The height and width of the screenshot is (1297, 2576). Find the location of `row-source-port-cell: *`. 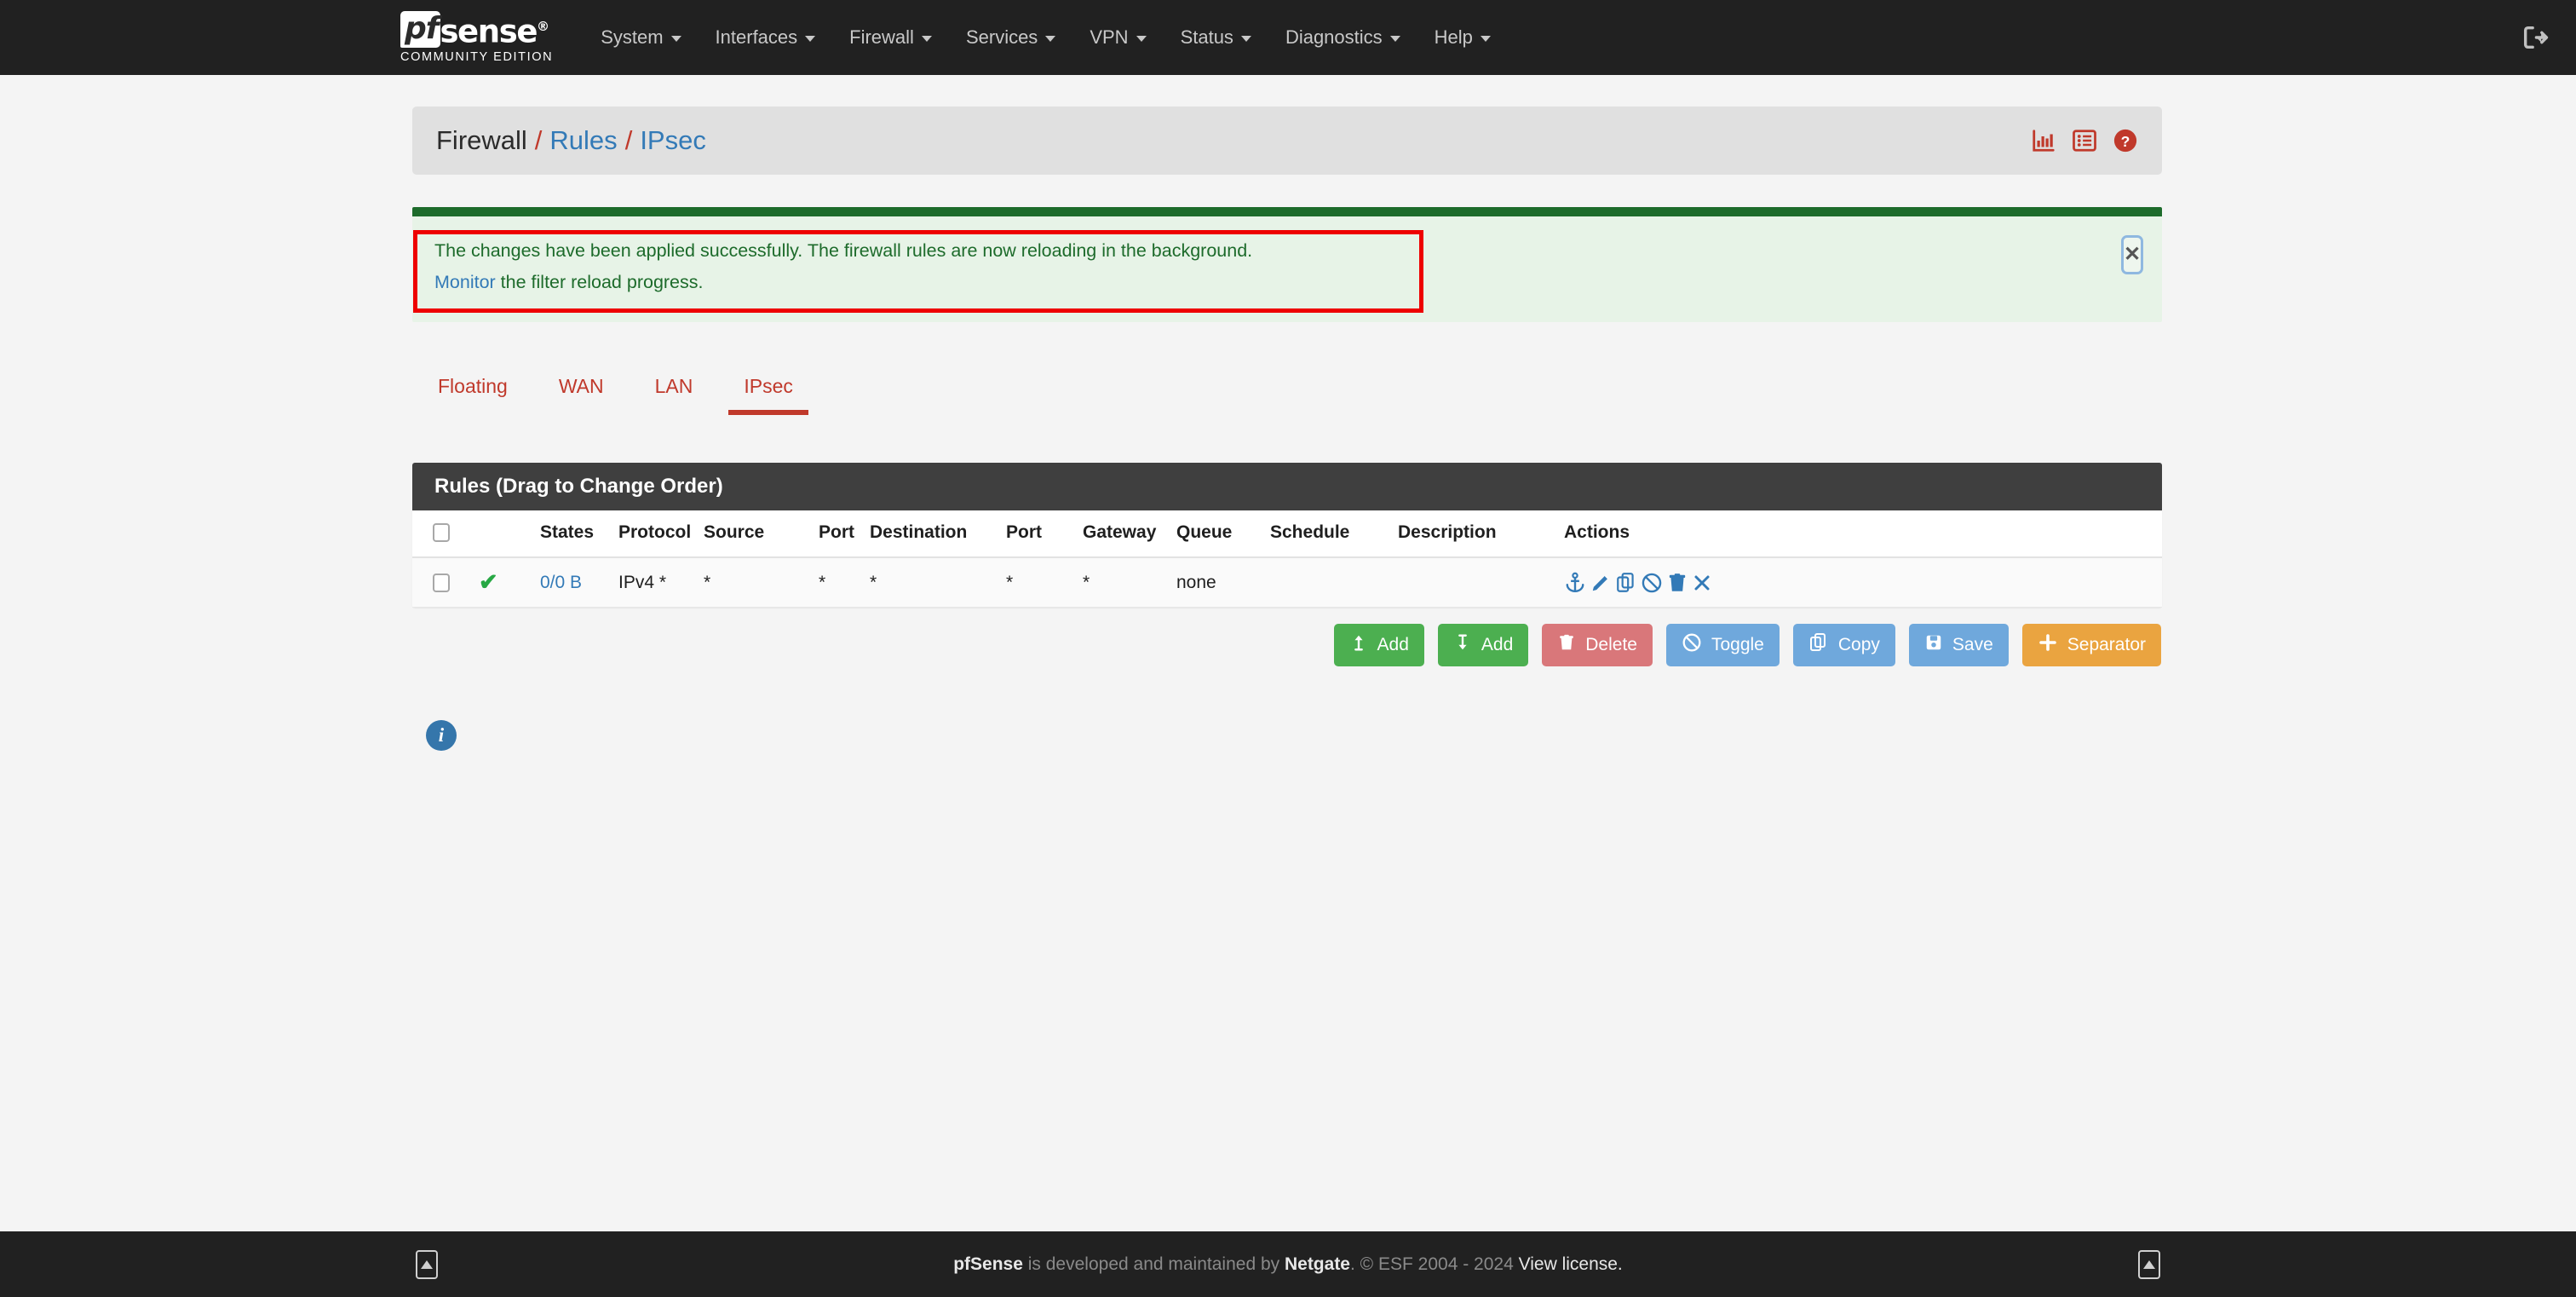

row-source-port-cell: * is located at coordinates (845, 582).